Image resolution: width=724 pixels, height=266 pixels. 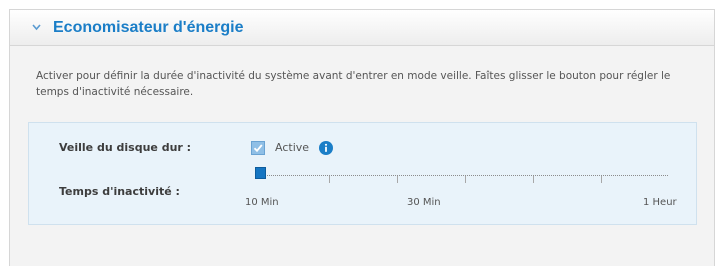 What do you see at coordinates (36, 27) in the screenshot?
I see `chevron-down-icon` at bounding box center [36, 27].